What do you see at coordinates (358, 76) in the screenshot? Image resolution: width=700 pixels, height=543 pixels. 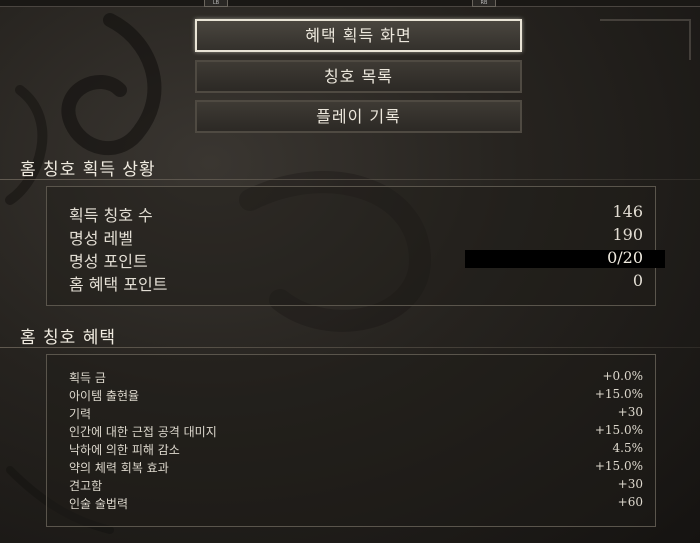 I see `title-list-button: 칭호 목록` at bounding box center [358, 76].